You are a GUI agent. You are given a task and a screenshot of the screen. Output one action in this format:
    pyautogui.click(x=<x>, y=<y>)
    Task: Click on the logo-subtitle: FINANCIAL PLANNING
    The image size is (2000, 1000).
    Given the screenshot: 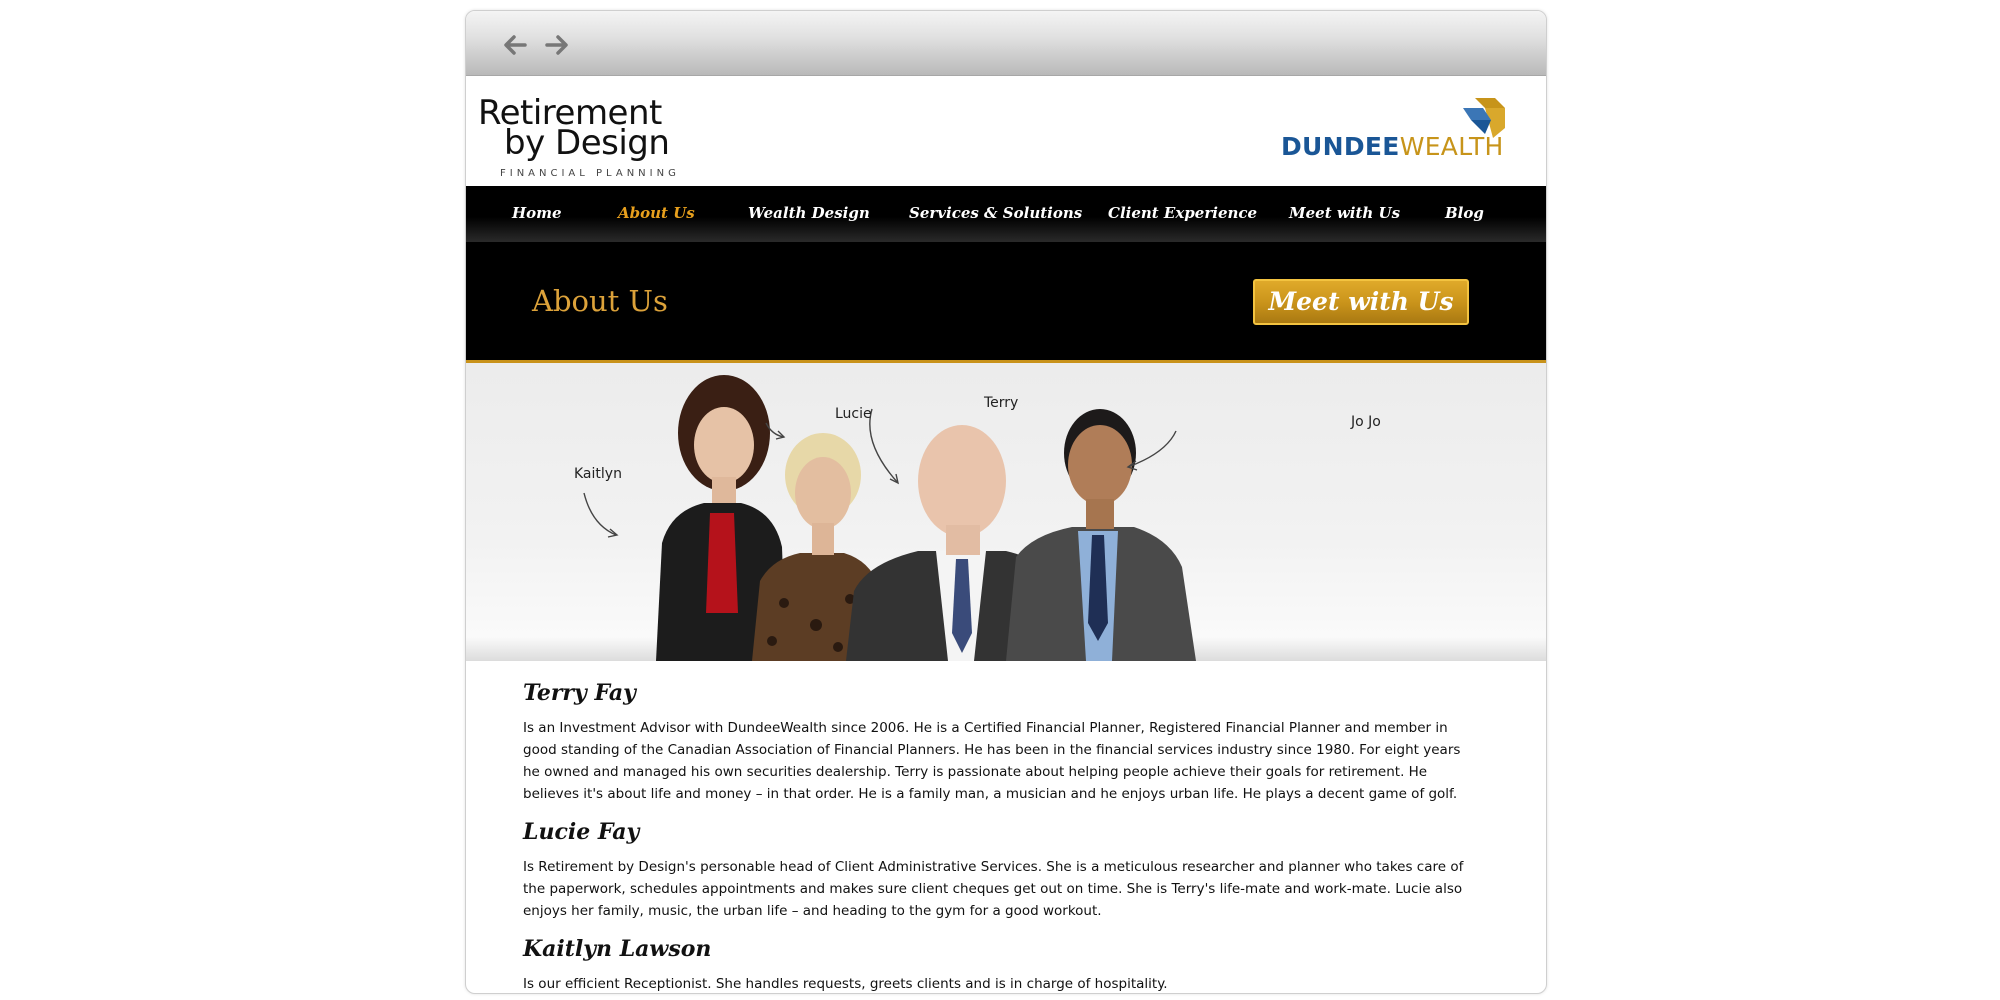 What is the action you would take?
    pyautogui.click(x=590, y=173)
    